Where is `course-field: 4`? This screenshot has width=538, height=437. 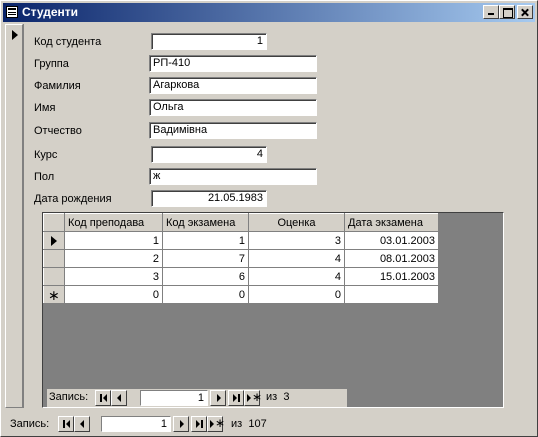
course-field: 4 is located at coordinates (209, 154).